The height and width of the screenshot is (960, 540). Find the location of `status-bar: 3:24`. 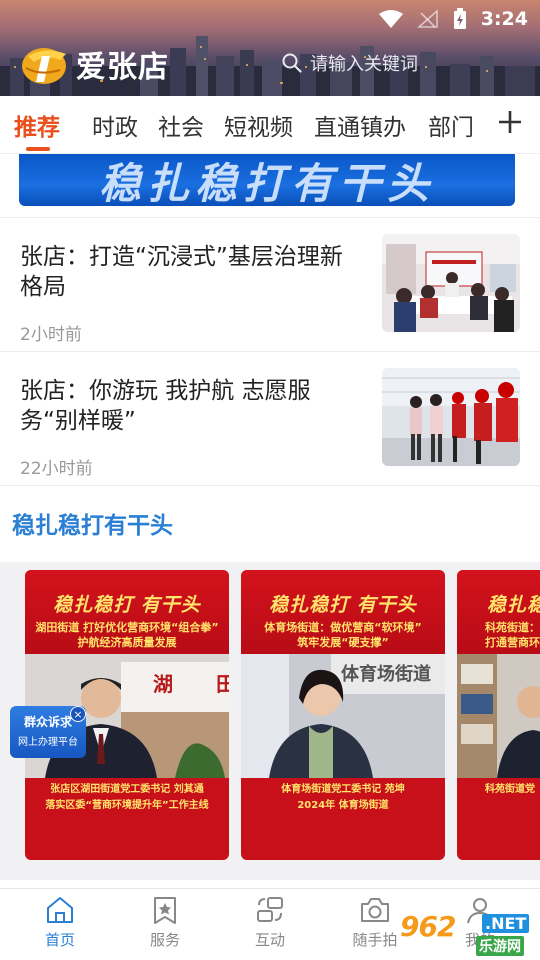

status-bar: 3:24 is located at coordinates (453, 19).